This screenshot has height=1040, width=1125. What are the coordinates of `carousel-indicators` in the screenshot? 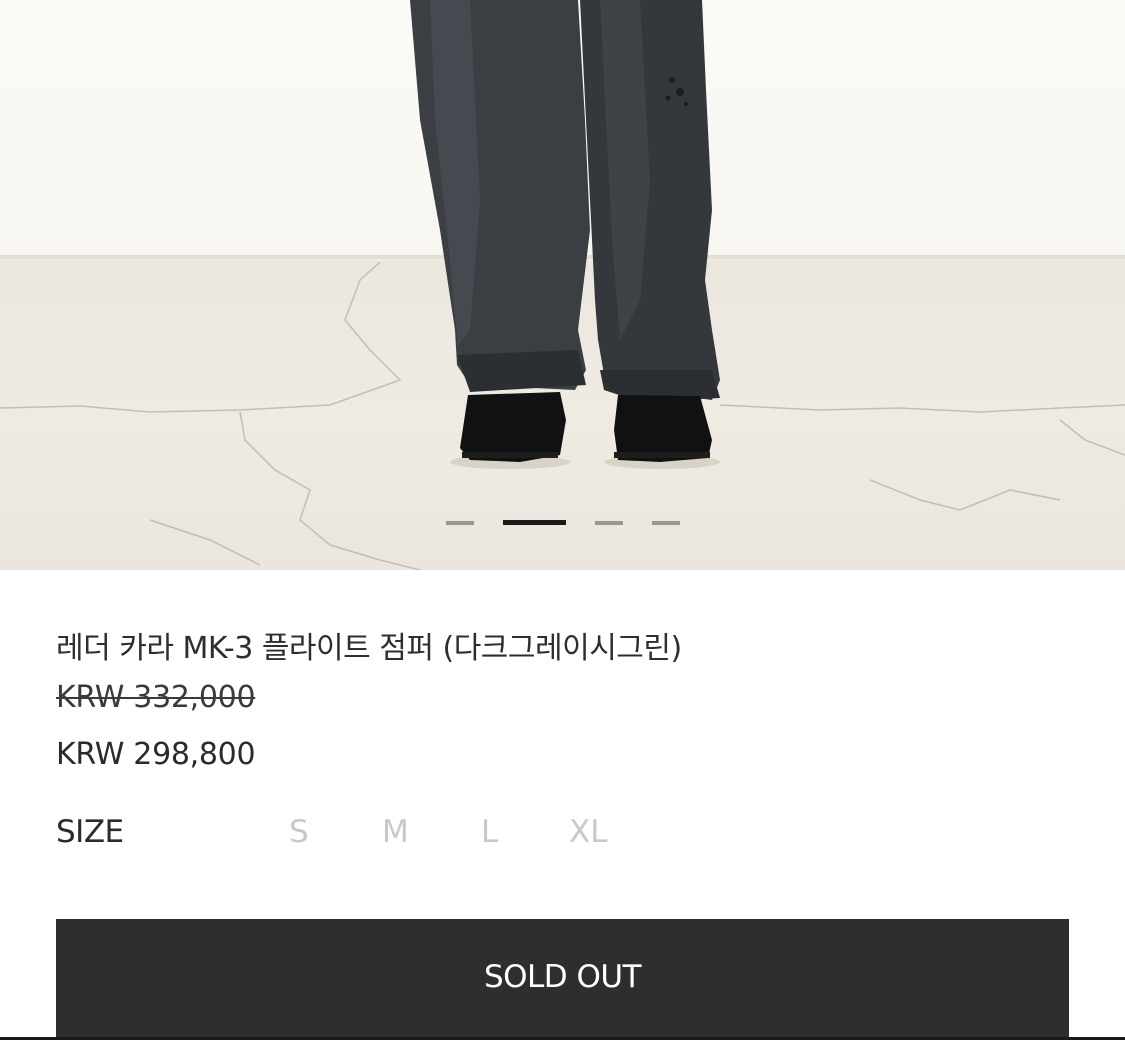 It's located at (562, 523).